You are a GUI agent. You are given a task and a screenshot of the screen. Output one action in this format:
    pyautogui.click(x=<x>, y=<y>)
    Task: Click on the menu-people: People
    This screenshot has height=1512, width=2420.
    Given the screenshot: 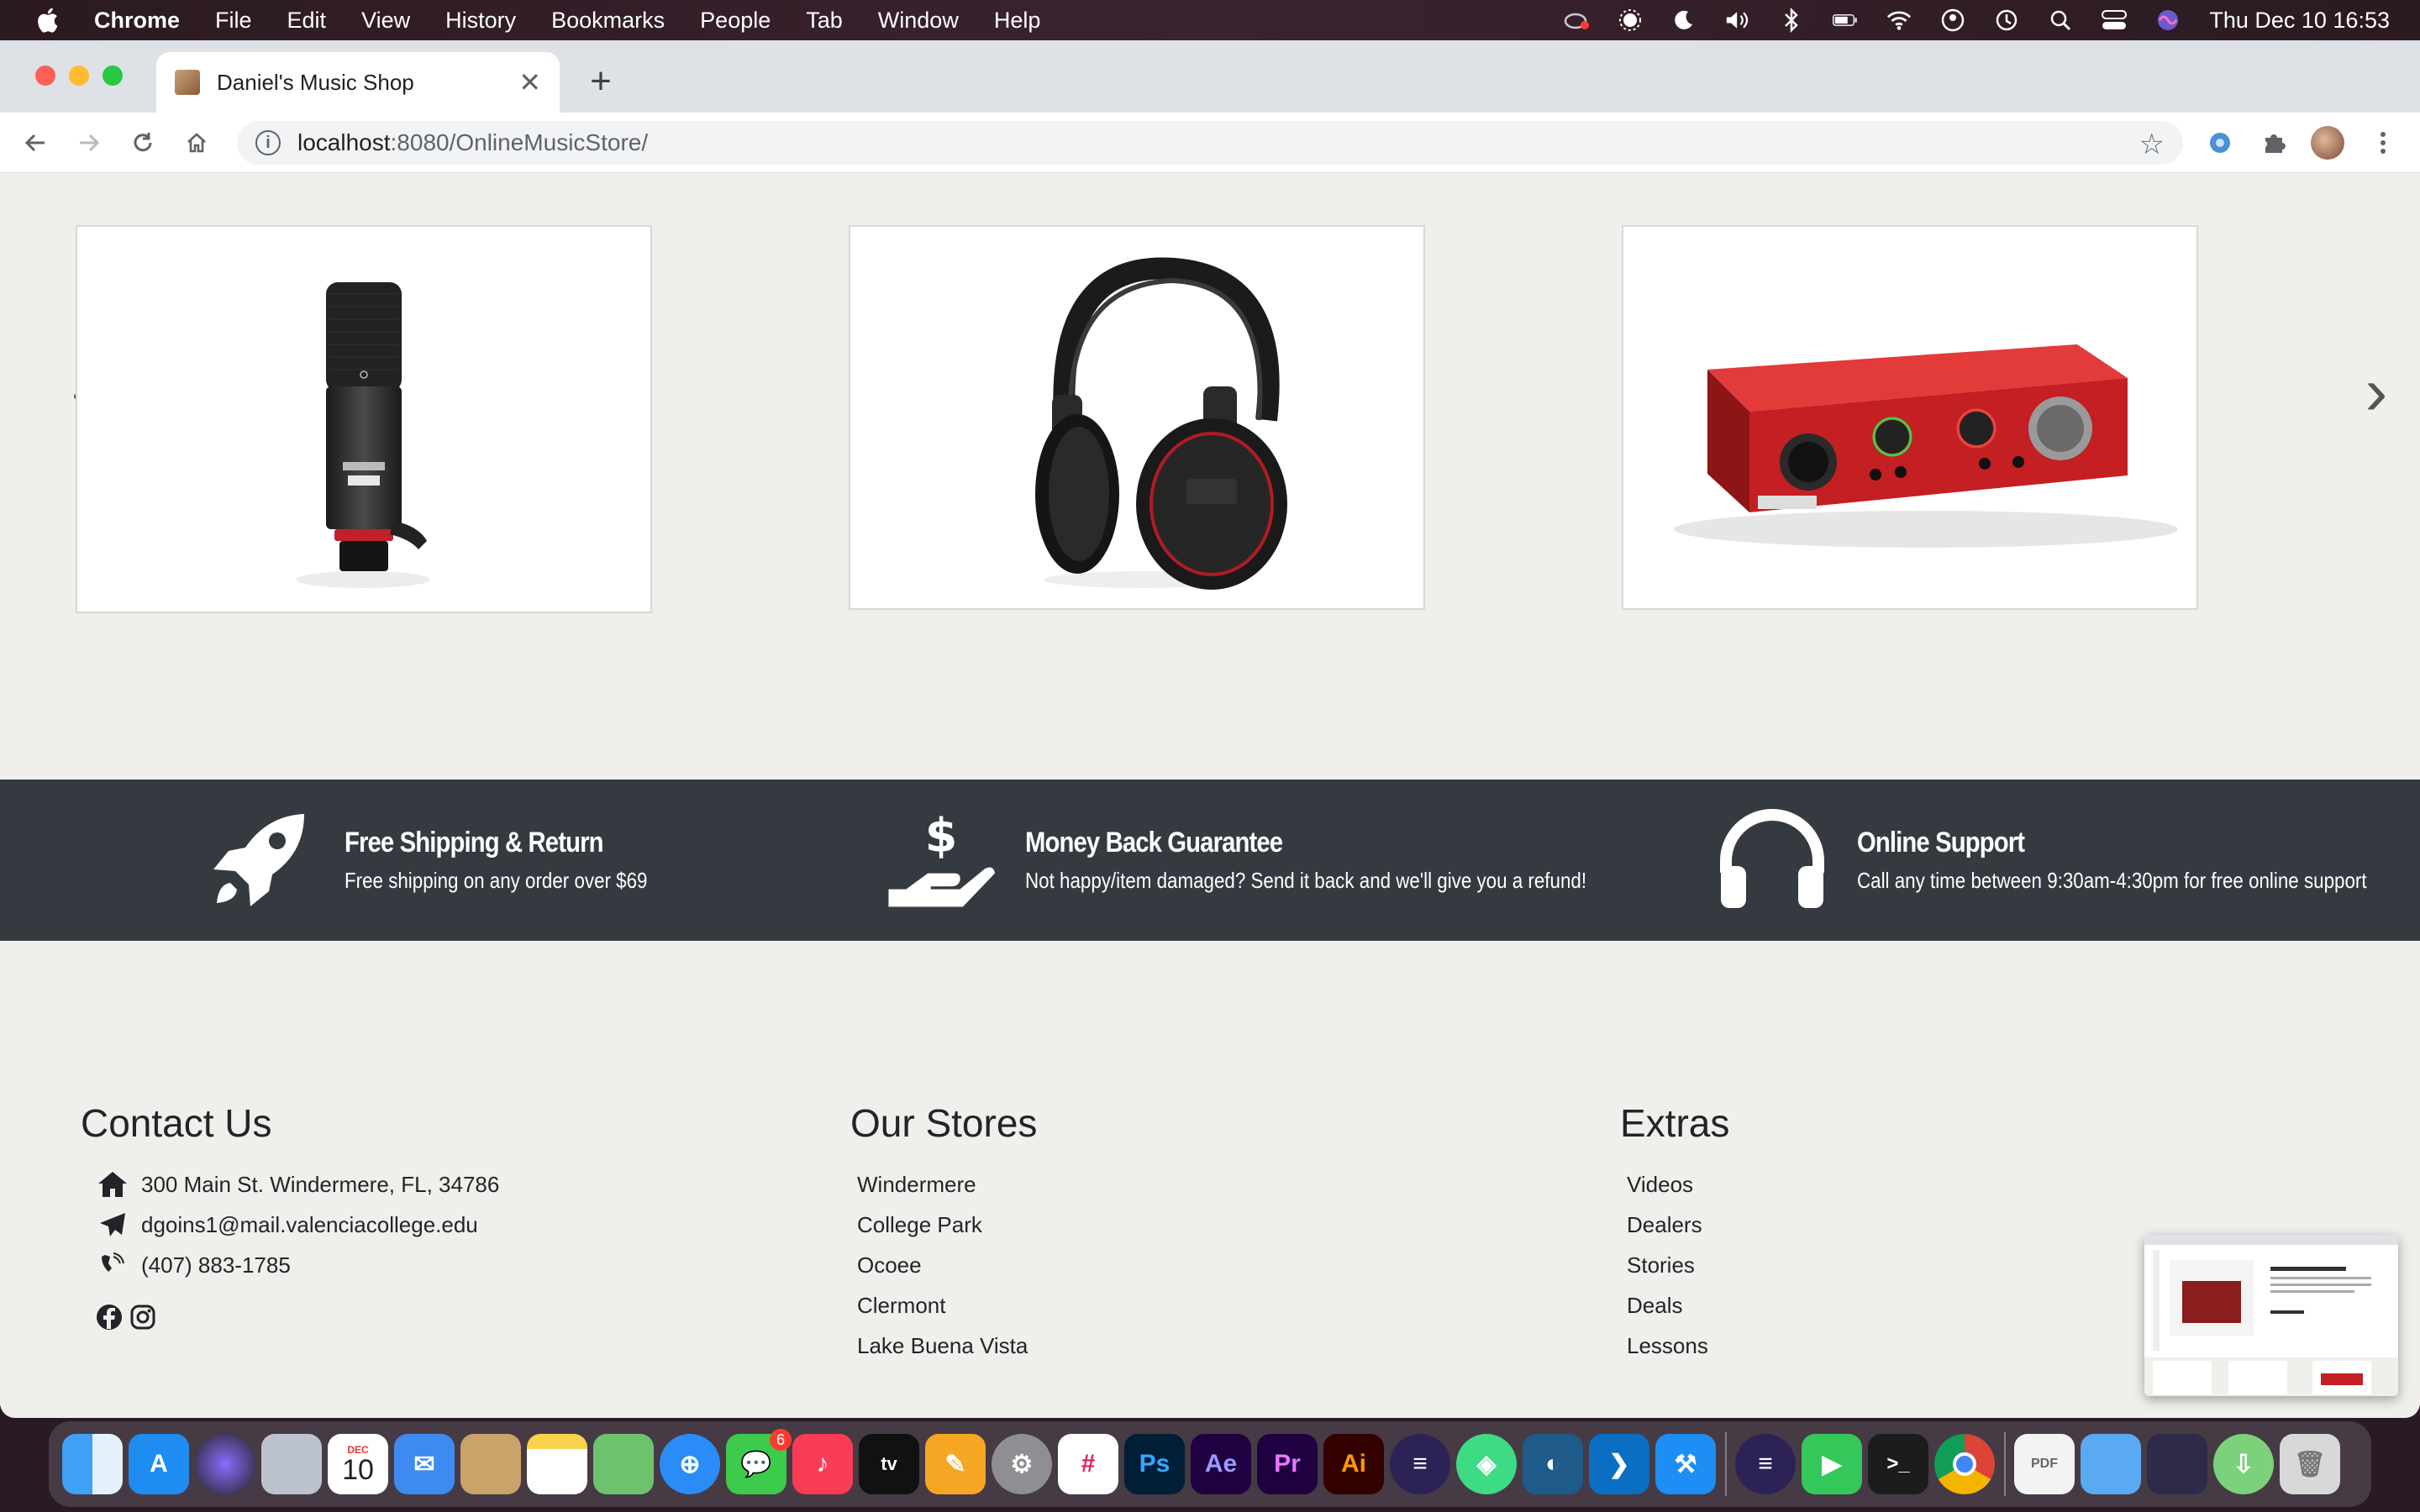 What is the action you would take?
    pyautogui.click(x=735, y=21)
    